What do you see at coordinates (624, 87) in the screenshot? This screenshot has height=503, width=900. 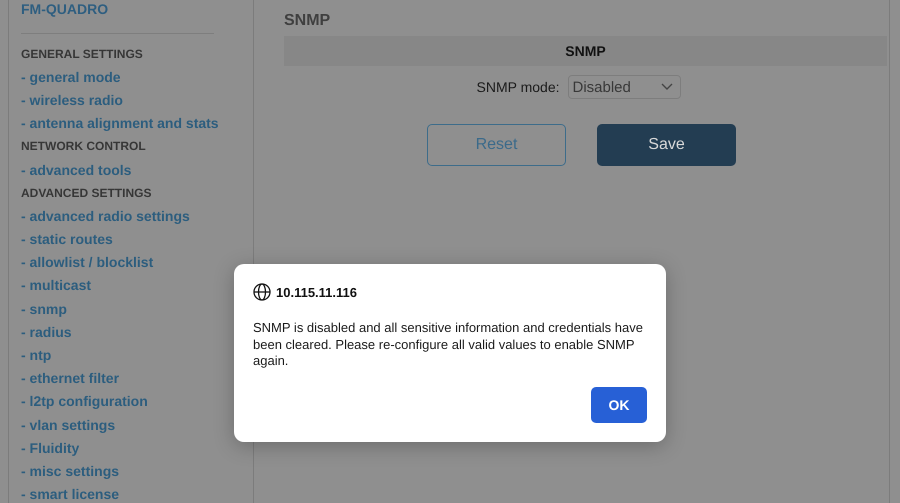 I see `mode-dropdown: Disabled` at bounding box center [624, 87].